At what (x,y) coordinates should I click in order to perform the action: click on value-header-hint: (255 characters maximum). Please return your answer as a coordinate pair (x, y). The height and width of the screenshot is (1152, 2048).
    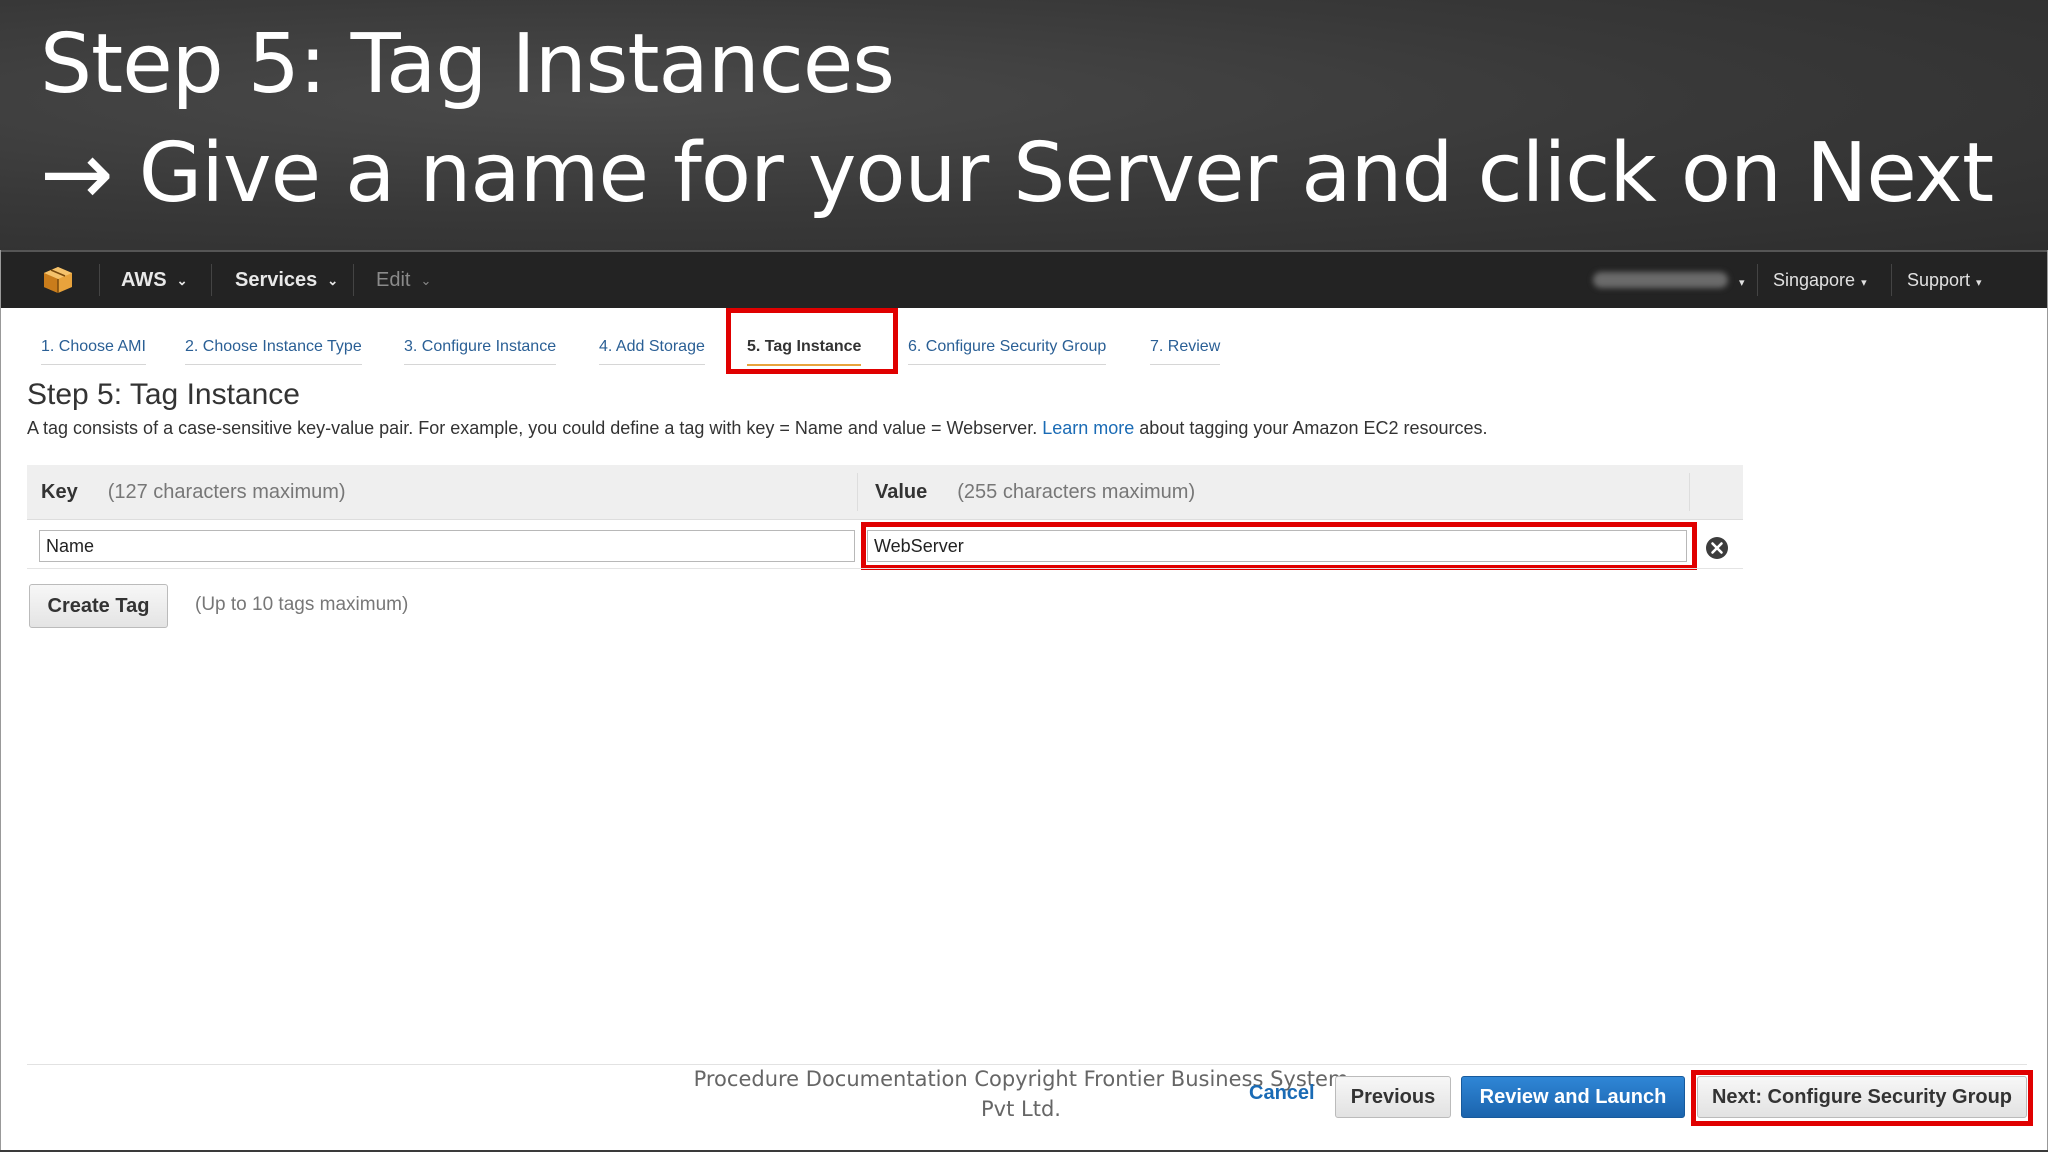
    Looking at the image, I should click on (1076, 492).